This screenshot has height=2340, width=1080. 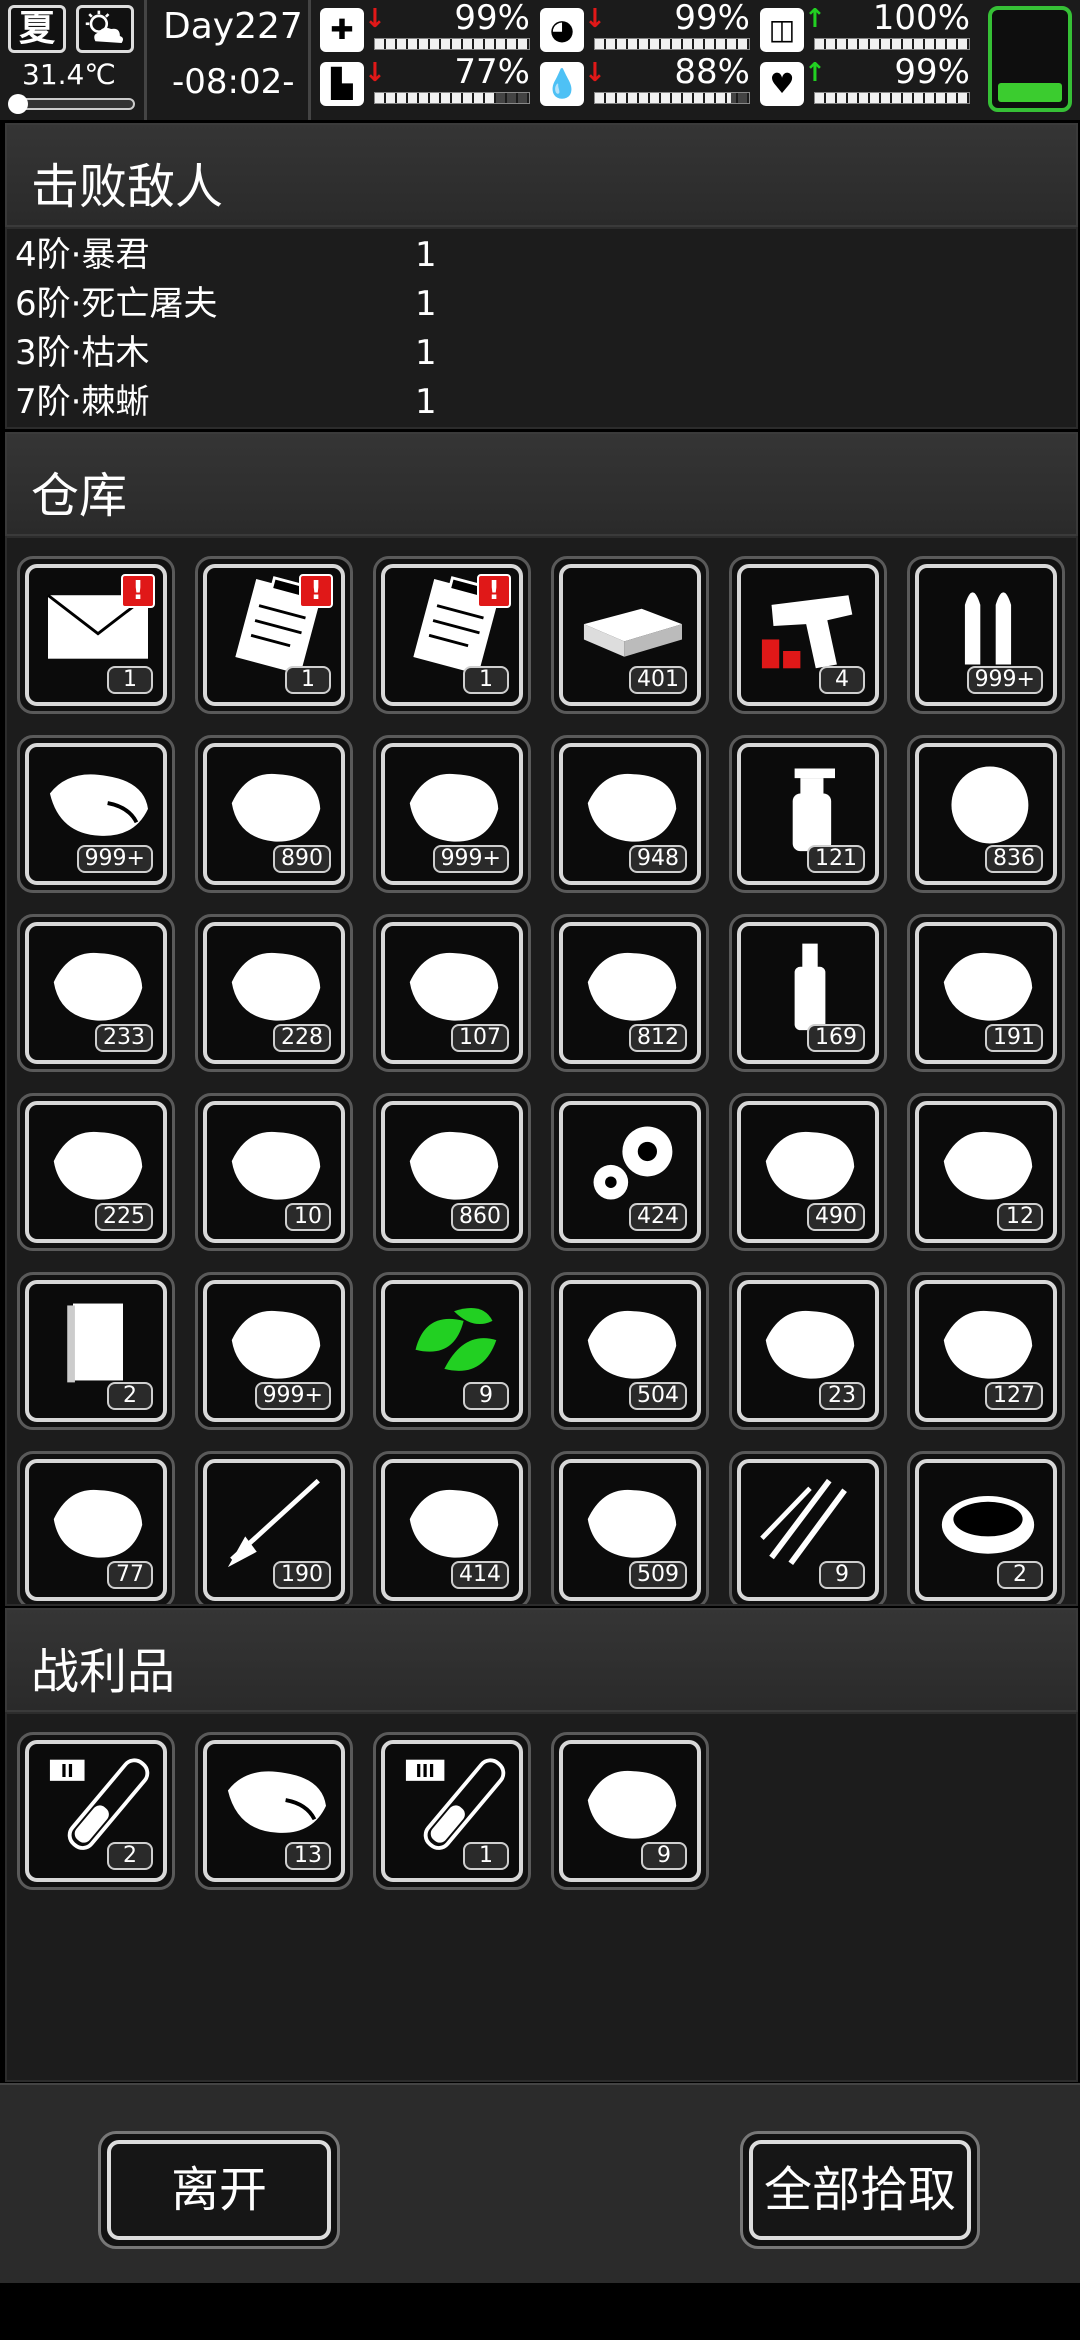 What do you see at coordinates (98, 805) in the screenshot?
I see `raw-meat-icon` at bounding box center [98, 805].